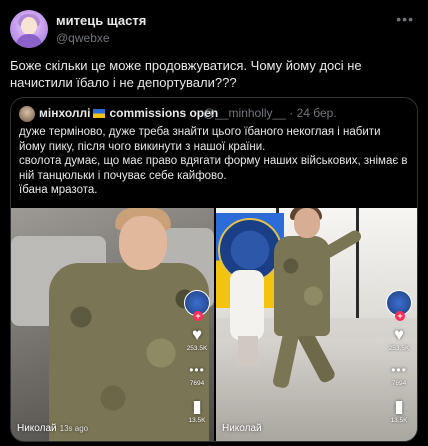 The height and width of the screenshot is (446, 428). Describe the element at coordinates (164, 113) in the screenshot. I see `quoted-name-suffix: commissions open` at that location.